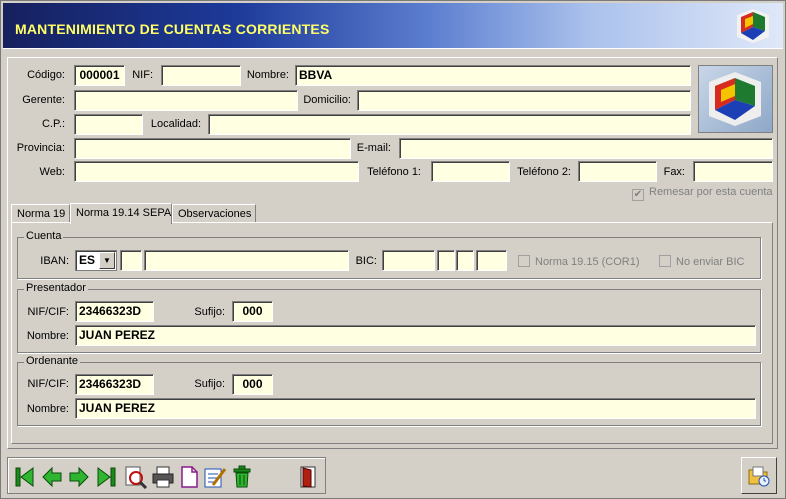 This screenshot has height=499, width=786. What do you see at coordinates (710, 262) in the screenshot?
I see `no-enviar-bic-label: No enviar BIC` at bounding box center [710, 262].